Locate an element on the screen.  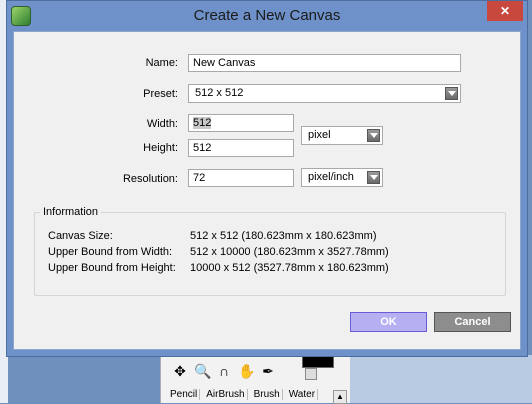
upper-bound-height-value: 10000 x 512 (3527.78mm x 180.623mm) is located at coordinates (289, 268).